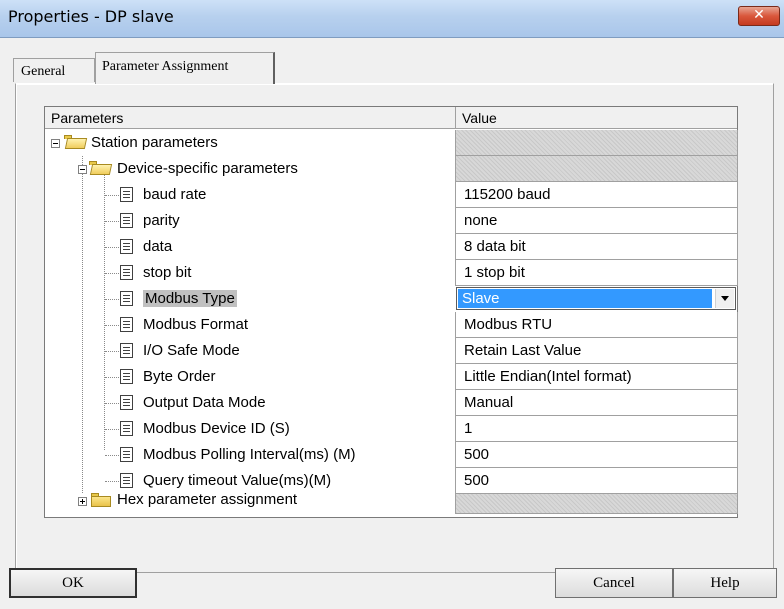 This screenshot has width=784, height=609. I want to click on tree-row-stop-bit: stop bit 1 stop bit, so click(391, 273).